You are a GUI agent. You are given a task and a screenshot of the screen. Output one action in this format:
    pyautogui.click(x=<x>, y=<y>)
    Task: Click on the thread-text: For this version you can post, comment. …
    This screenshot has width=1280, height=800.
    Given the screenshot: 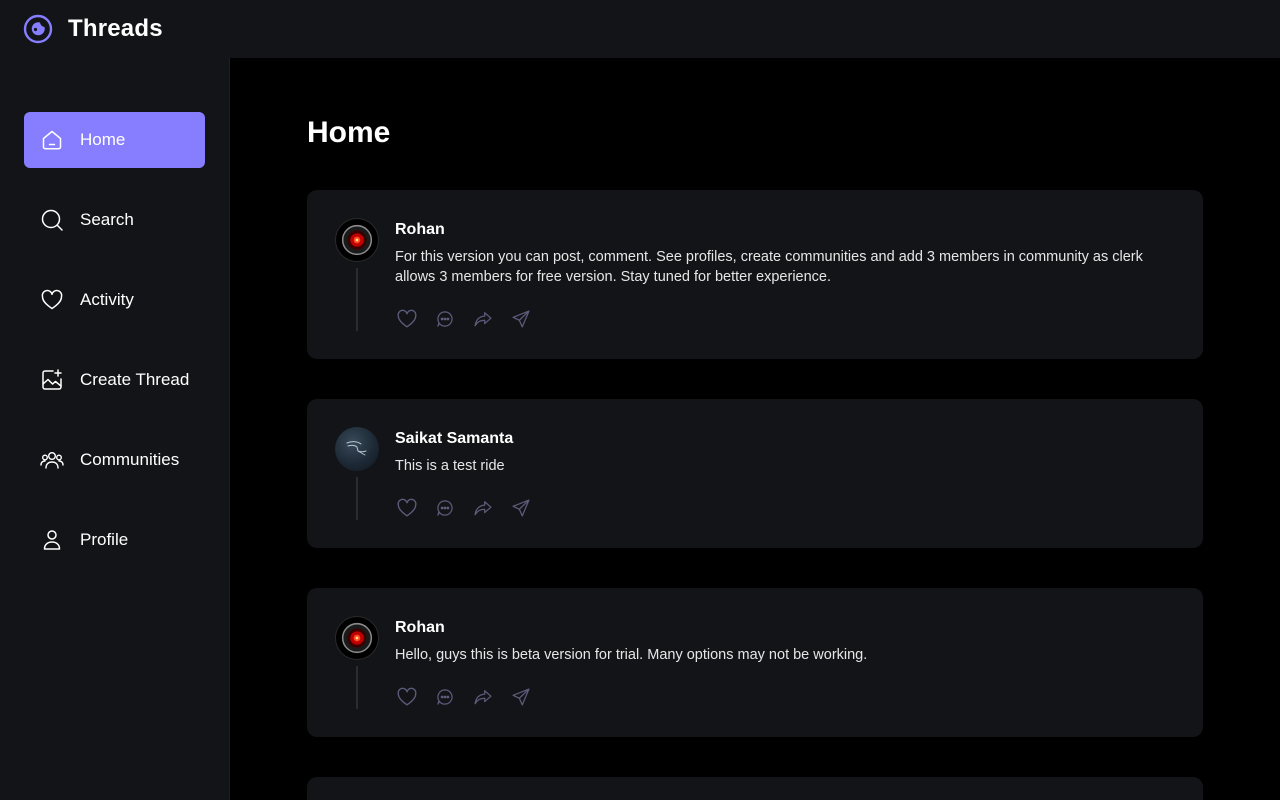 What is the action you would take?
    pyautogui.click(x=769, y=267)
    